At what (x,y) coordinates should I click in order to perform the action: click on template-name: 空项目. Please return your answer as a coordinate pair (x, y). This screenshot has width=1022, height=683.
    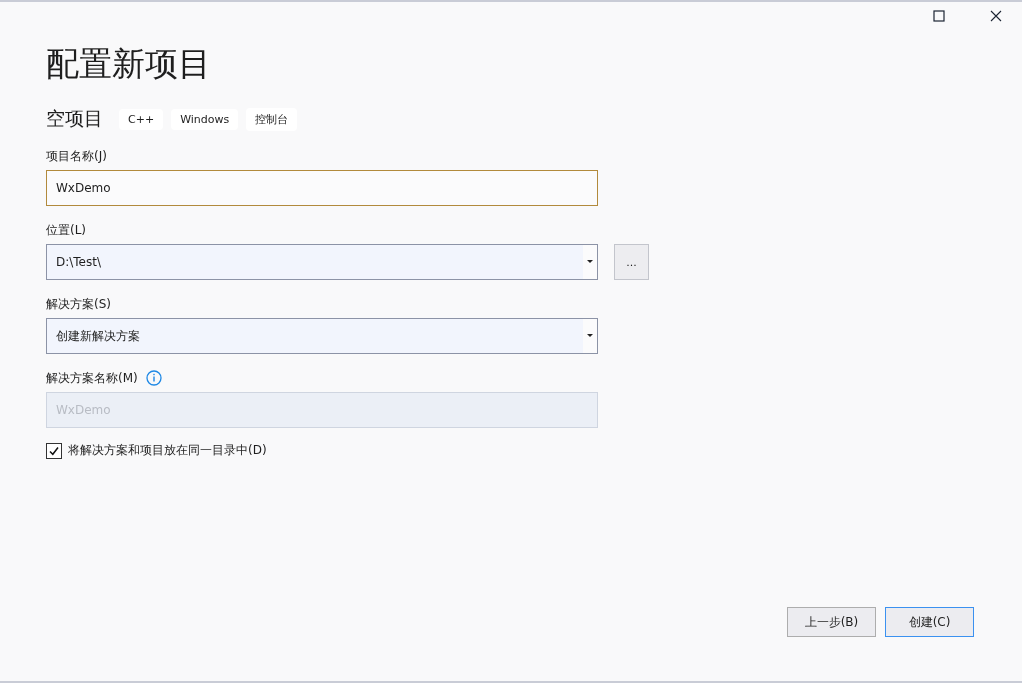
    Looking at the image, I should click on (74, 118).